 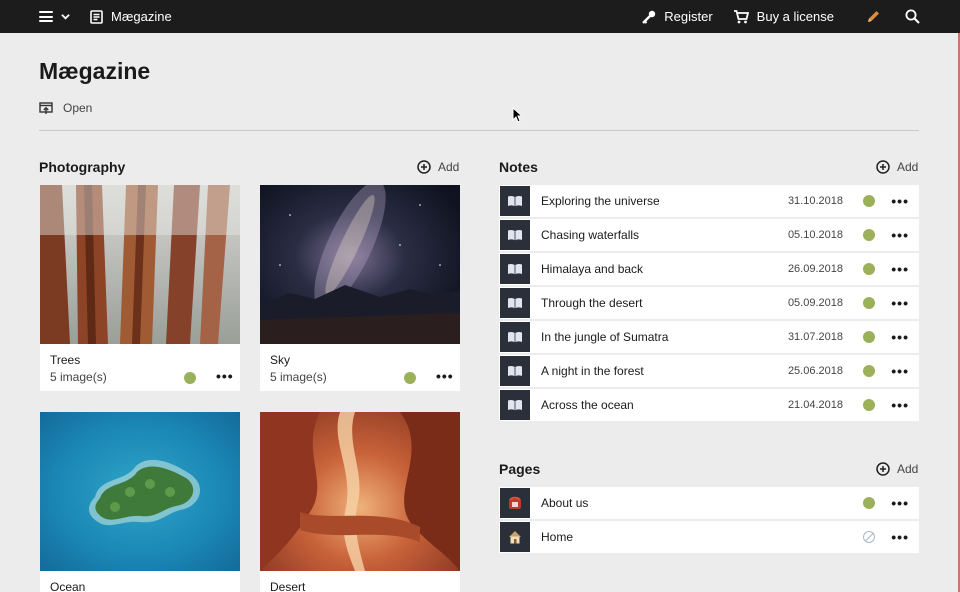 I want to click on notes-add-button: Add, so click(x=897, y=167).